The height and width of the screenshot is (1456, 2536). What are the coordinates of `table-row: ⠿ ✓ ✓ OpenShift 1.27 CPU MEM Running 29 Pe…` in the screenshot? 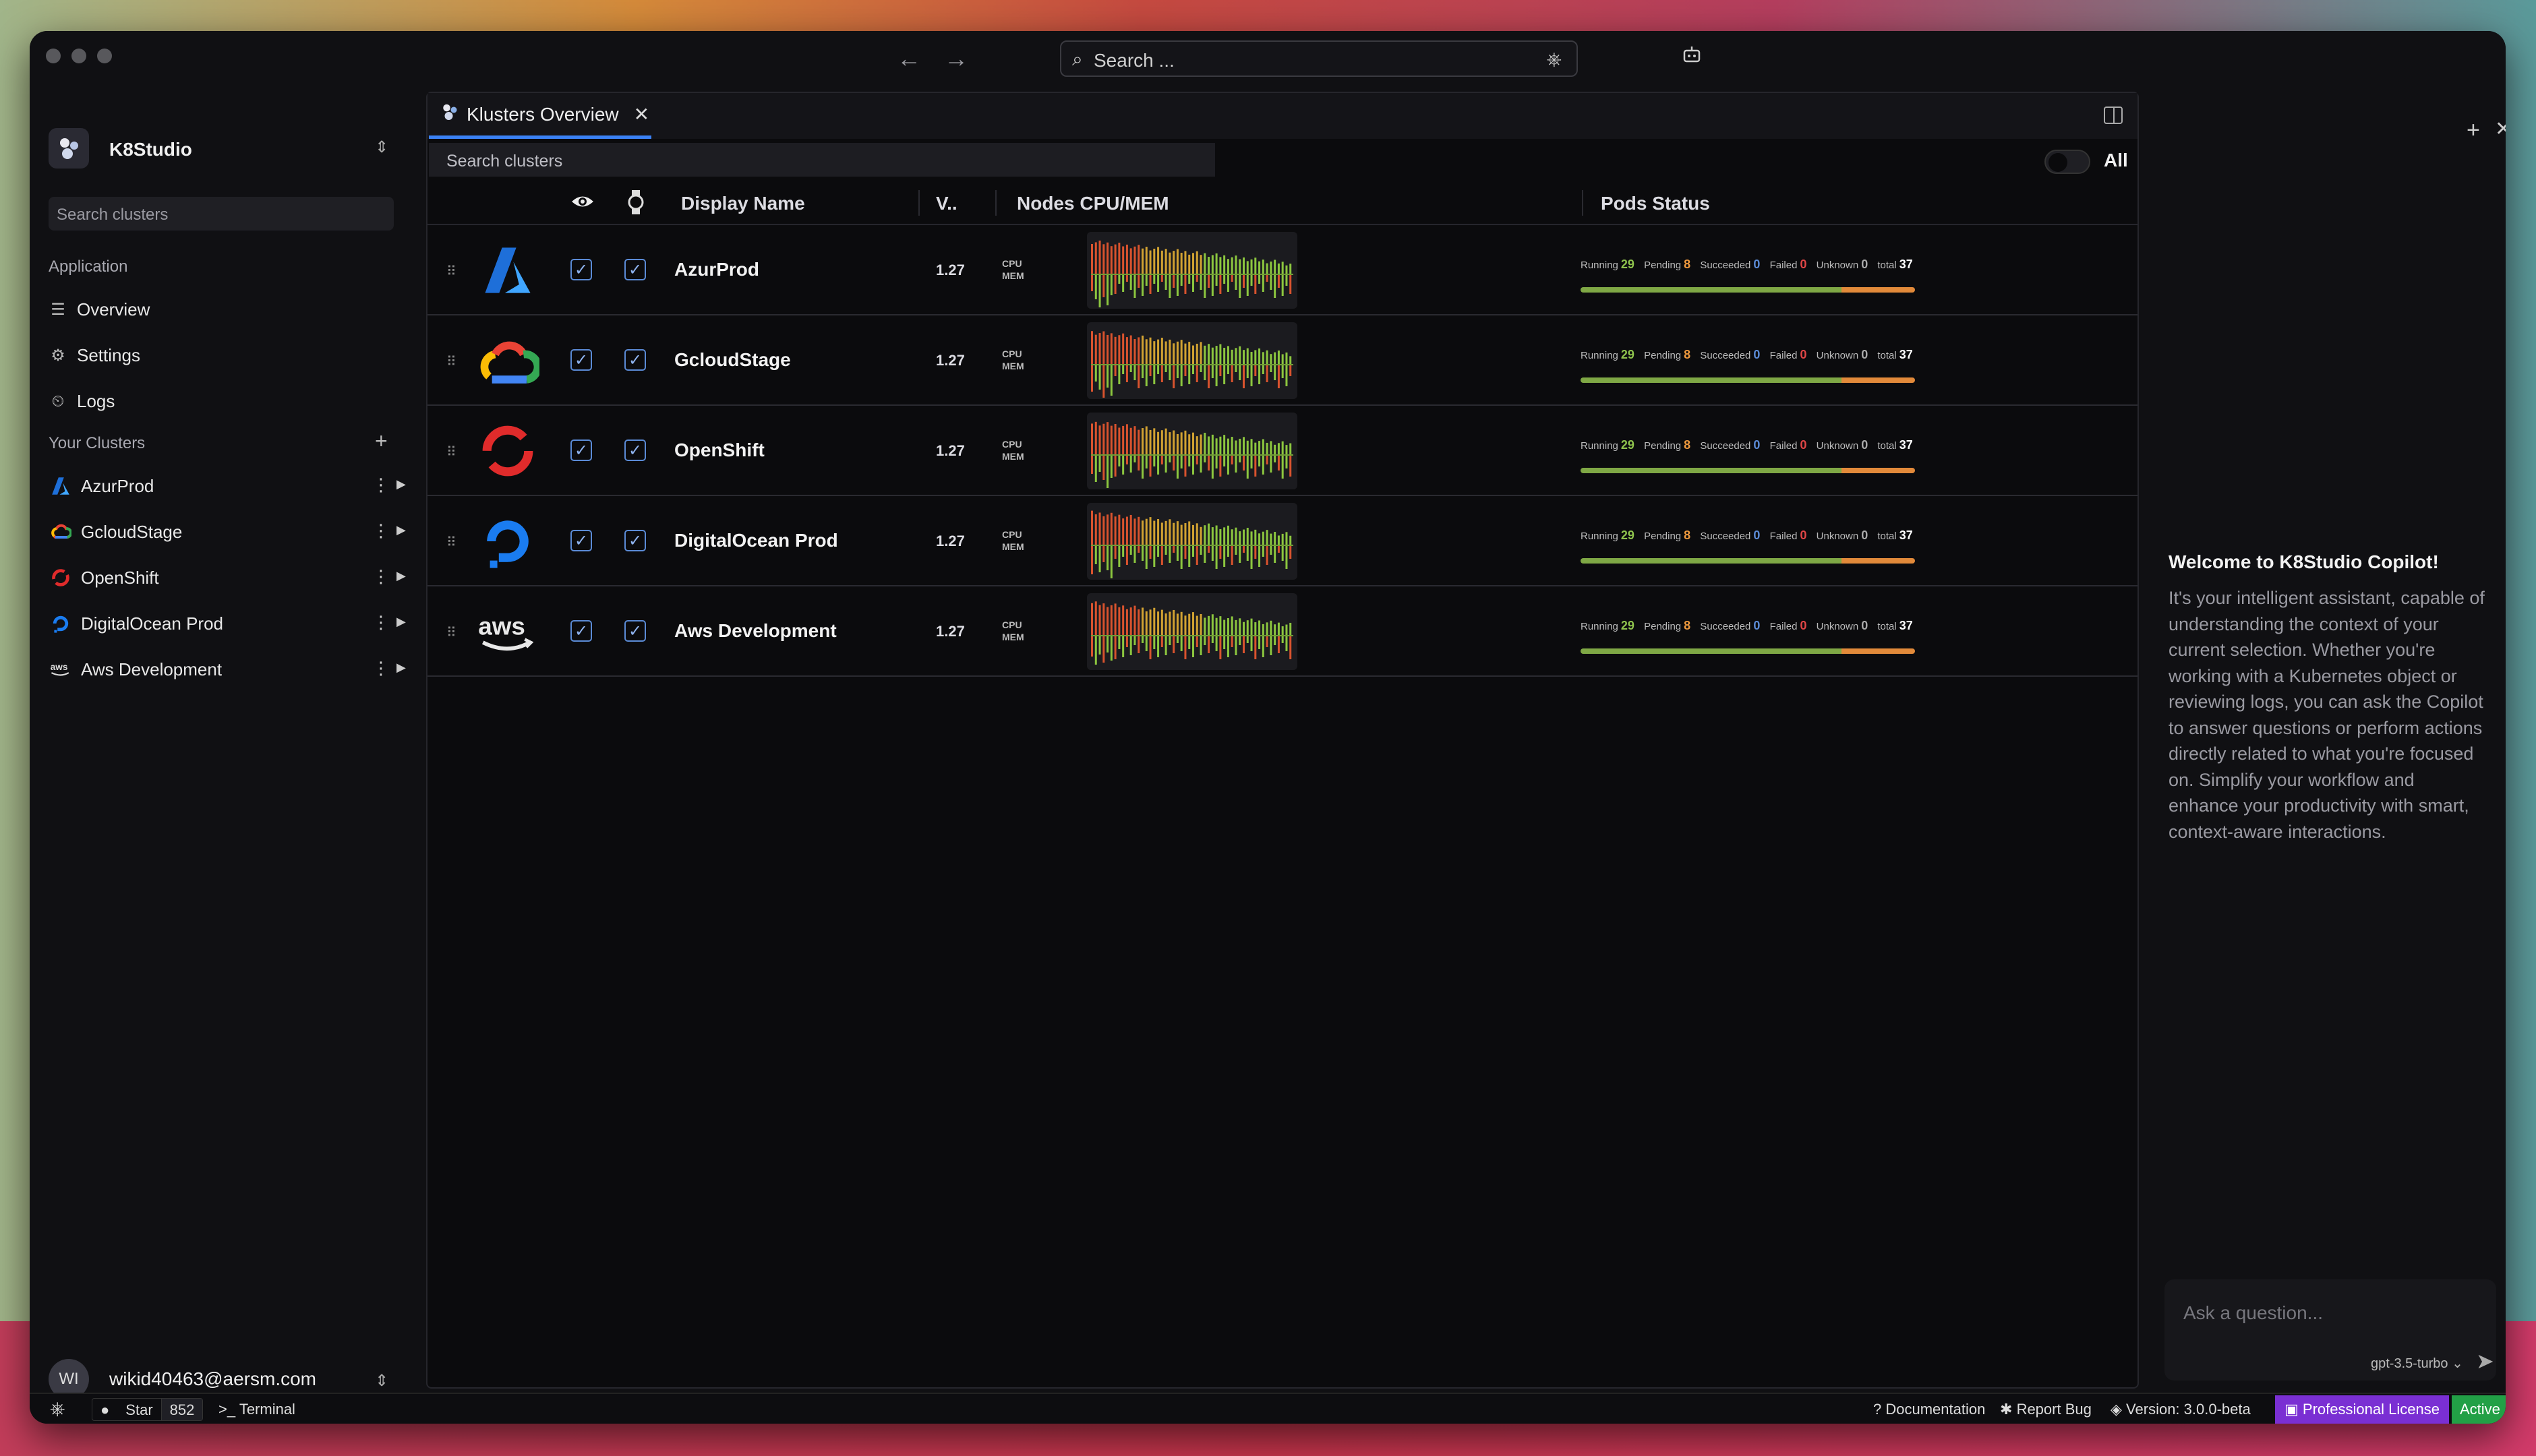 It's located at (1282, 451).